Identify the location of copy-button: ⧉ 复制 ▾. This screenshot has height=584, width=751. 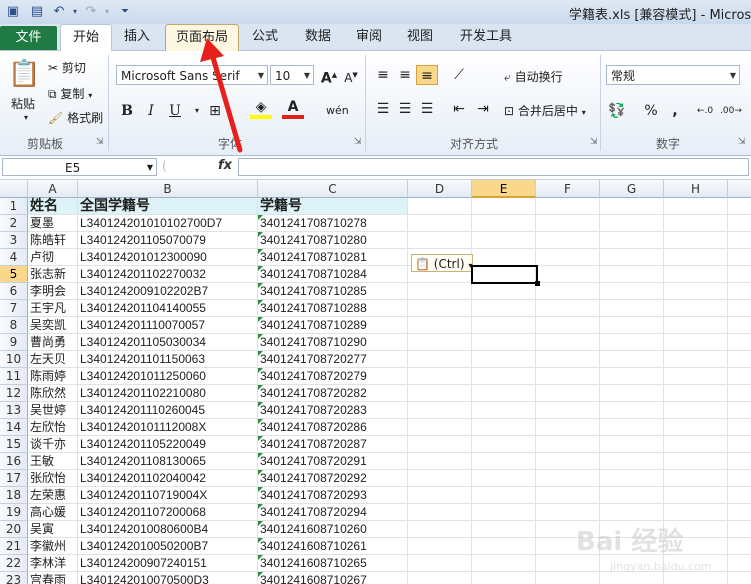
(70, 93).